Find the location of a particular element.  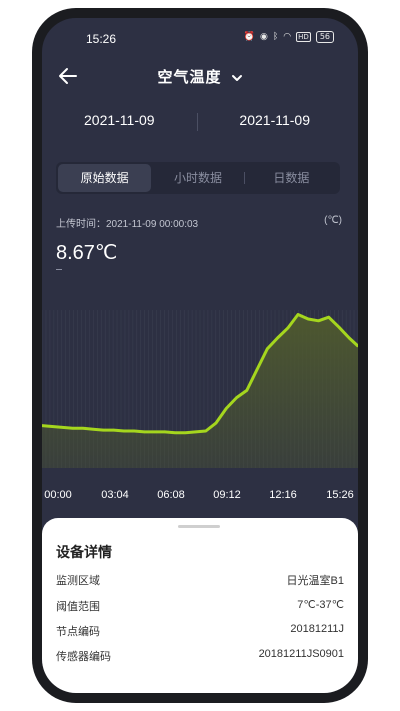

end-date: 2021-11-09 is located at coordinates (274, 120).